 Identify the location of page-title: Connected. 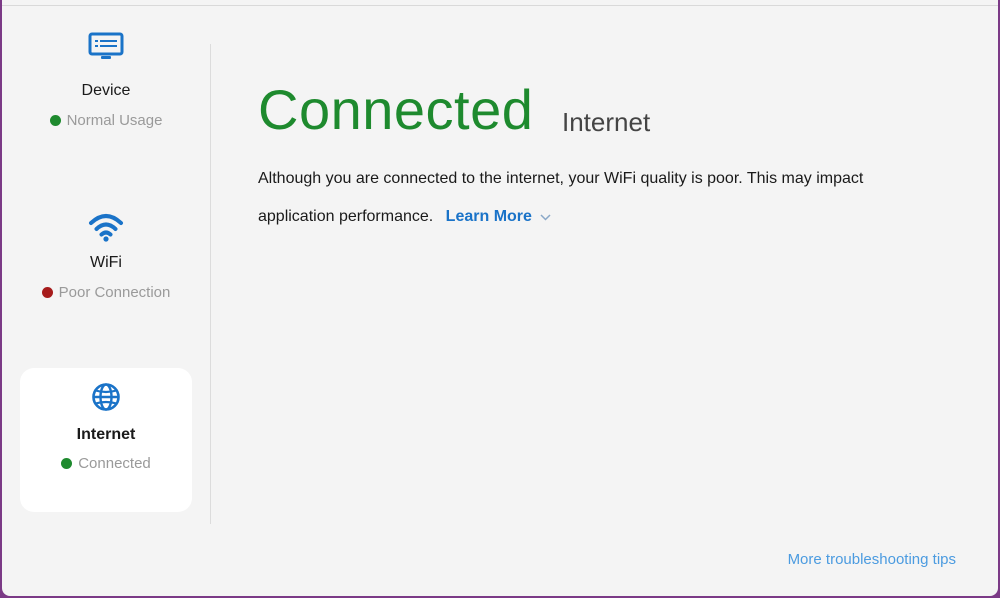
(396, 109).